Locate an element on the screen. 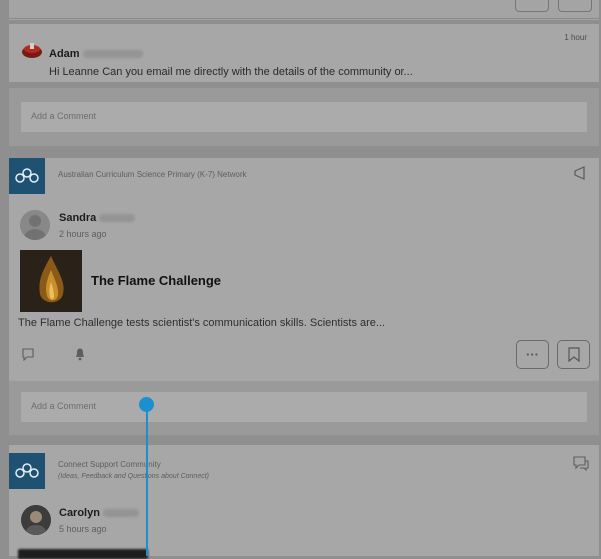 This screenshot has height=559, width=601. author-name: Carolyn is located at coordinates (99, 513).